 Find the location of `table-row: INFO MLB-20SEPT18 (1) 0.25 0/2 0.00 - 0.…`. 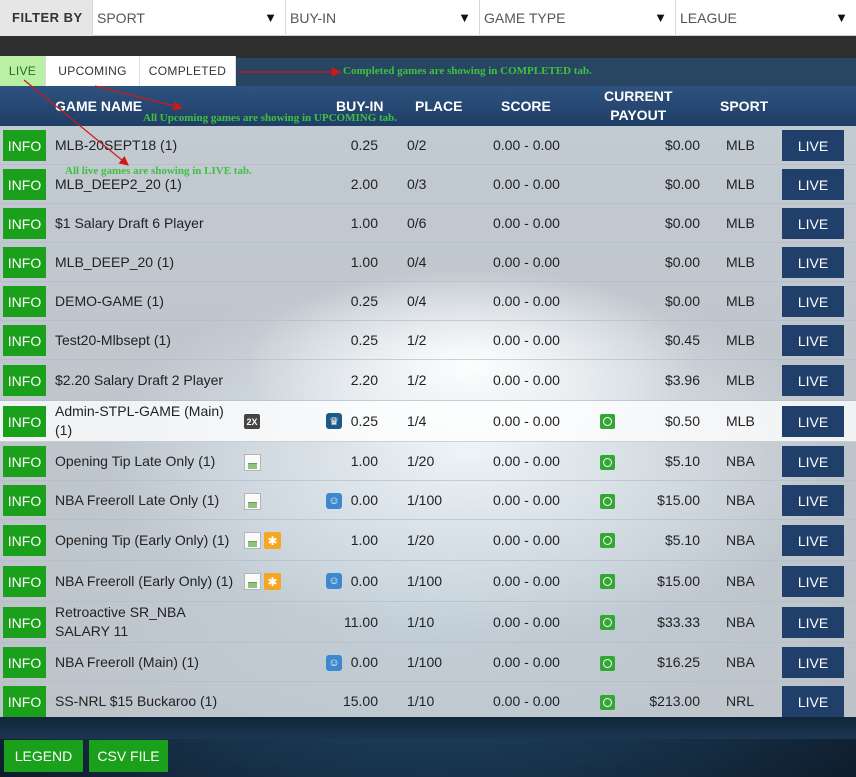

table-row: INFO MLB-20SEPT18 (1) 0.25 0/2 0.00 - 0.… is located at coordinates (428, 145).